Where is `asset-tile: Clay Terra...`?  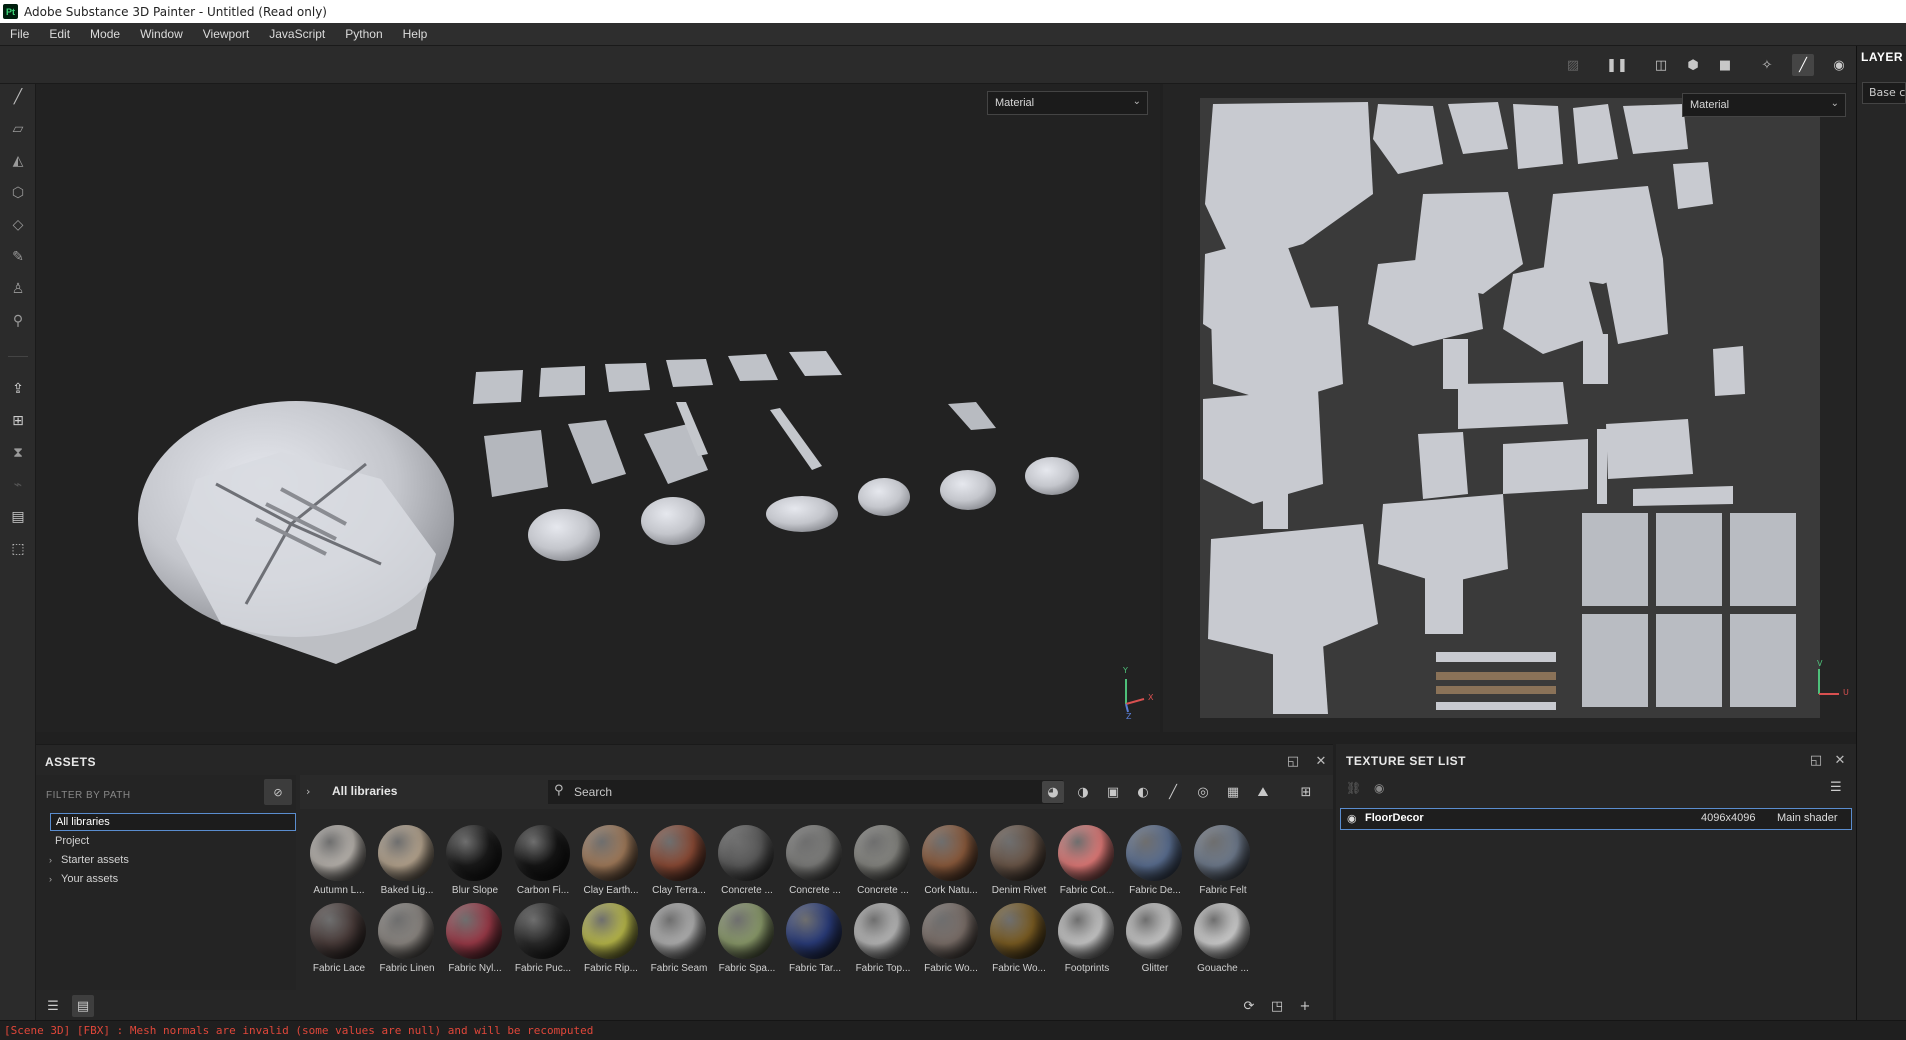 asset-tile: Clay Terra... is located at coordinates (677, 863).